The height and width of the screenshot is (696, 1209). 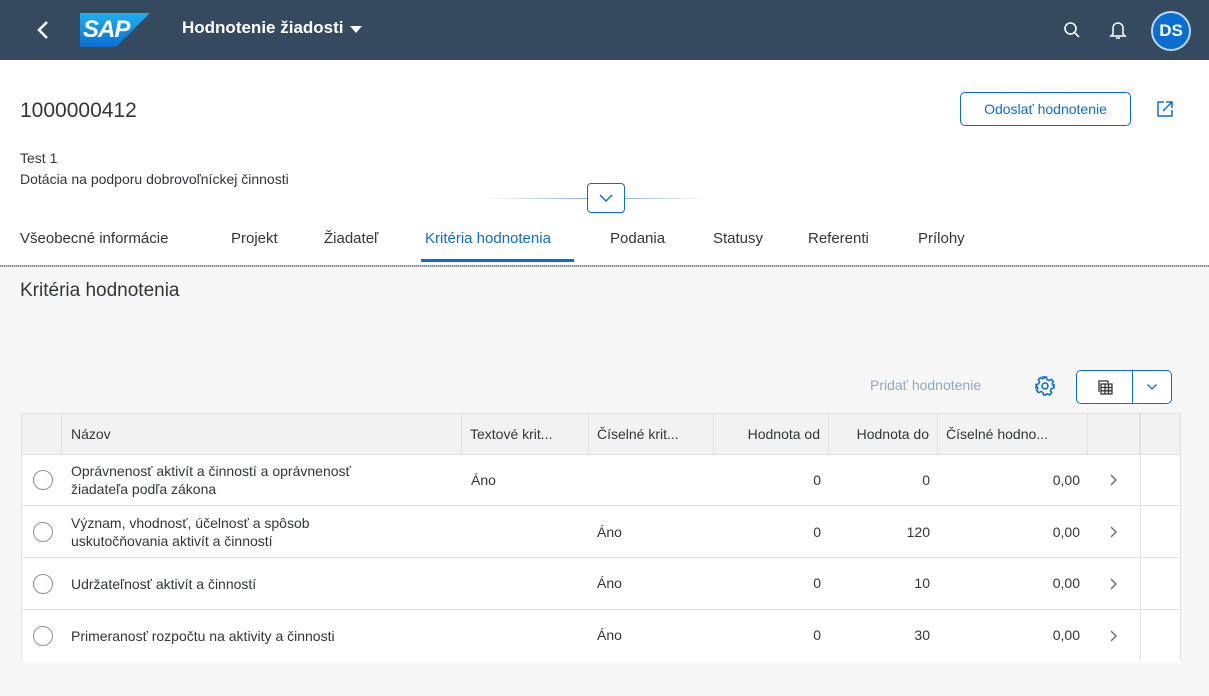 I want to click on subtitle-line1: Test 1, so click(x=39, y=158).